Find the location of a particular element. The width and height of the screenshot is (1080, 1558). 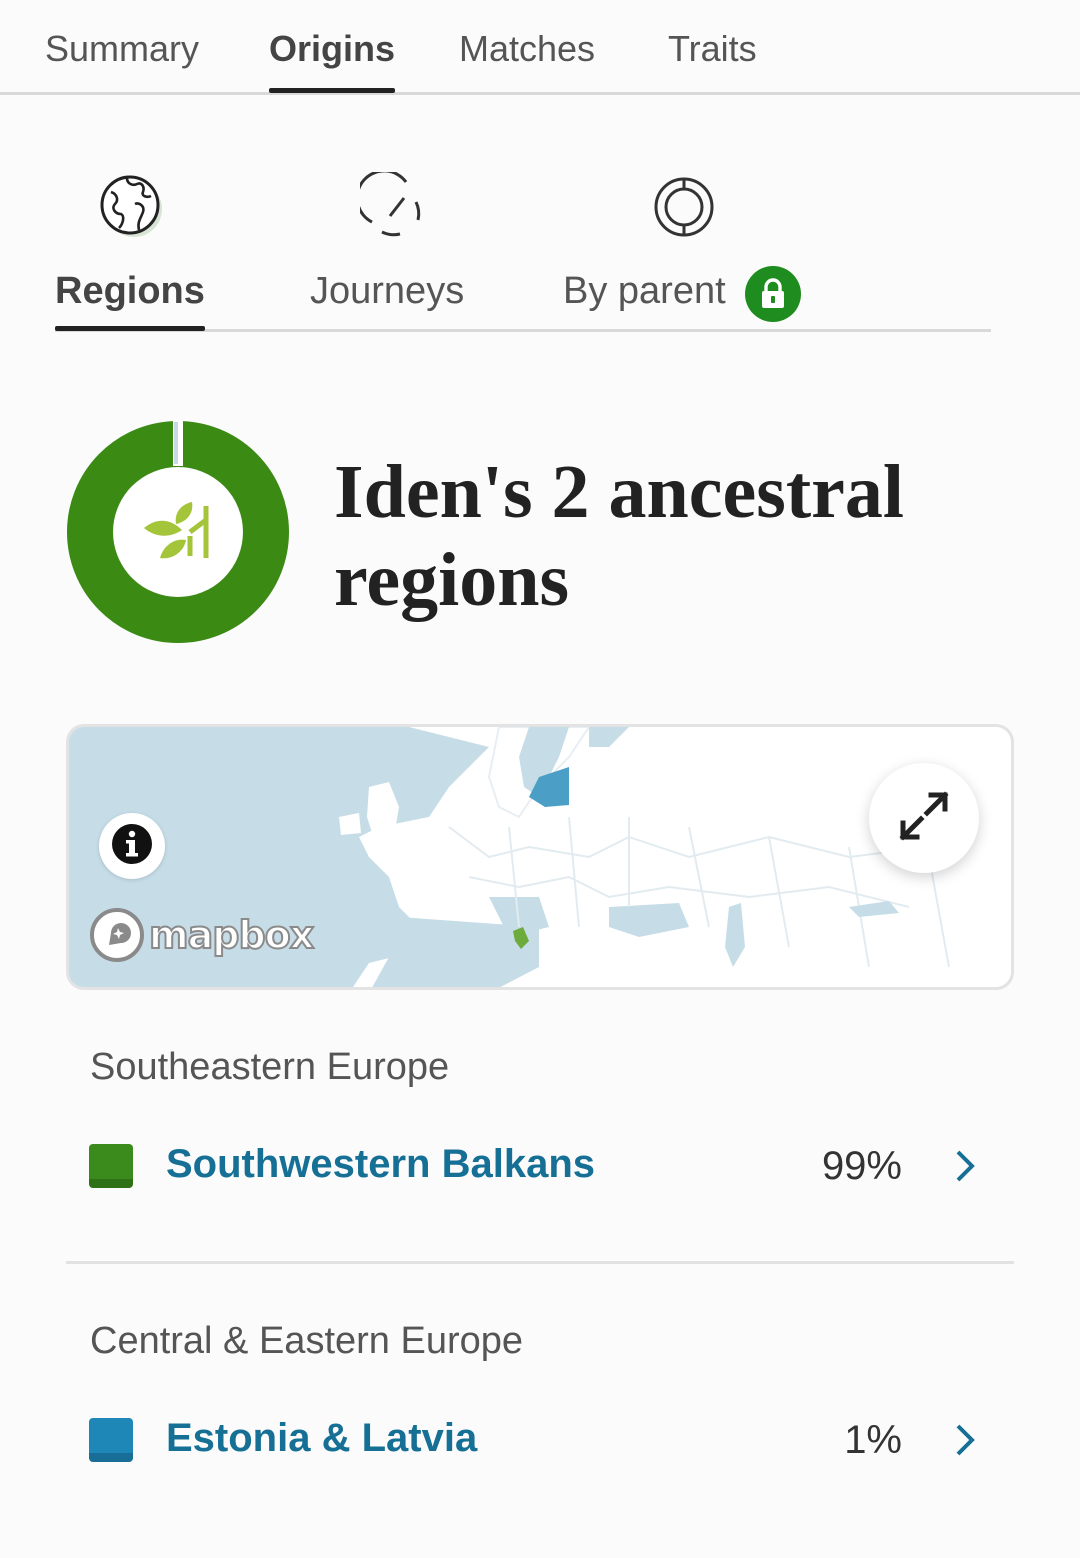

ancestry-header: Iden's 2 ancestral regions is located at coordinates (541, 535).